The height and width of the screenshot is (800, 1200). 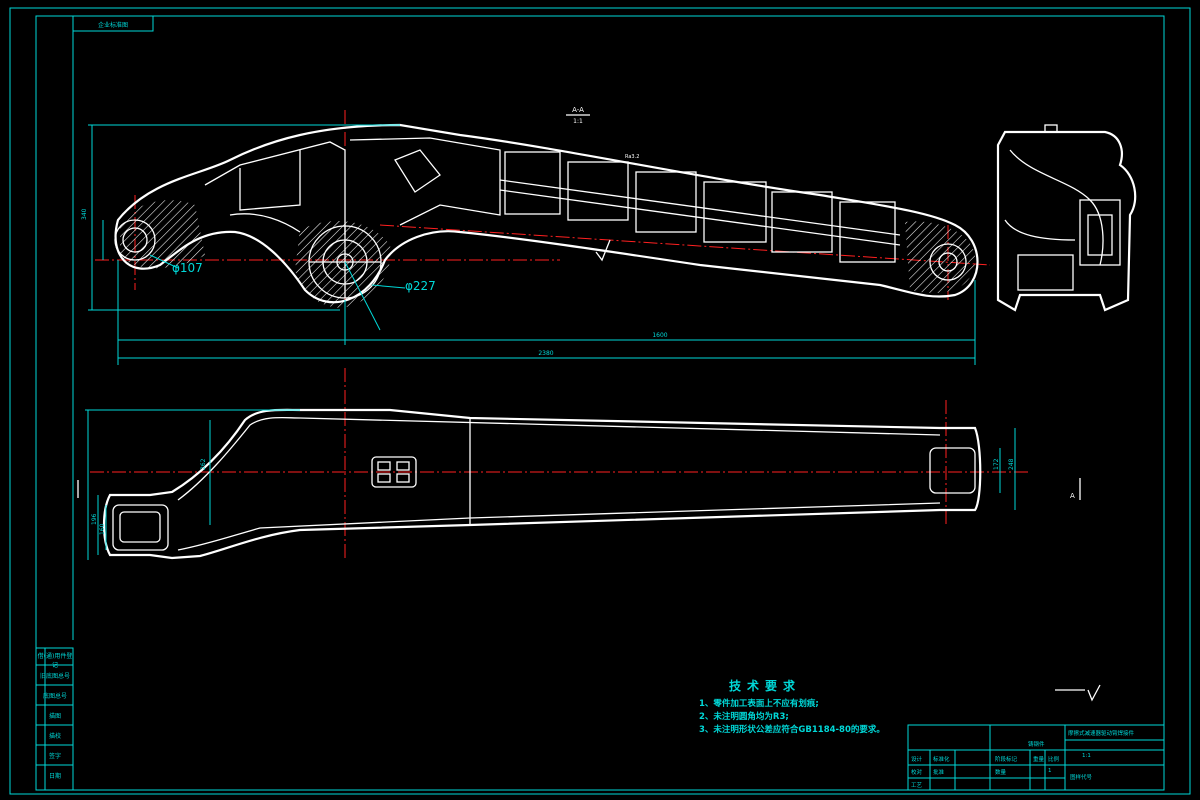 What do you see at coordinates (759, 704) in the screenshot?
I see `tech-req-item-1: 1、零件加工表面上不应有划痕;` at bounding box center [759, 704].